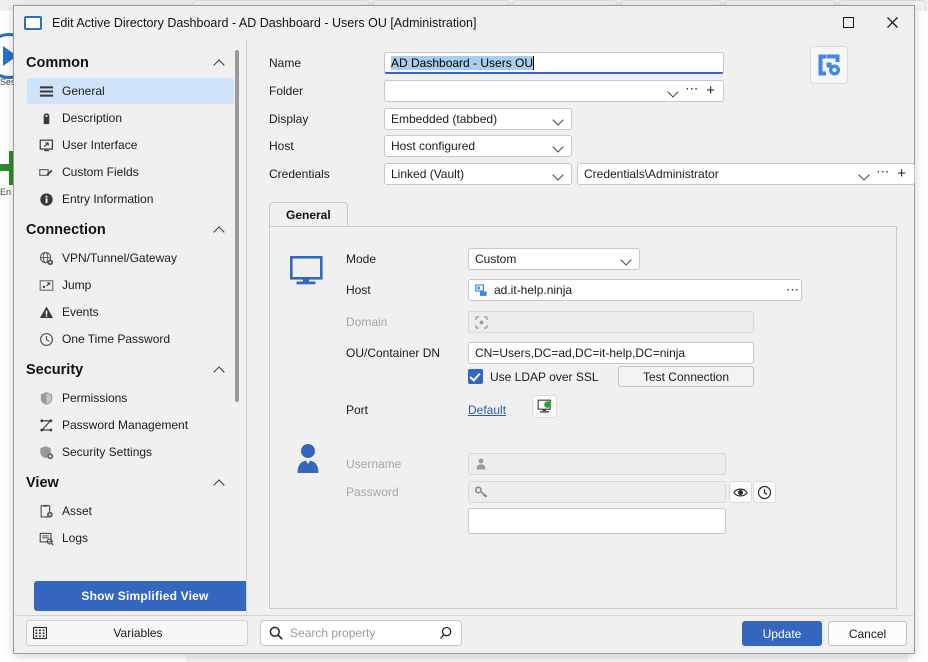 This screenshot has width=928, height=662. I want to click on sidebar-item-label: Events, so click(80, 312).